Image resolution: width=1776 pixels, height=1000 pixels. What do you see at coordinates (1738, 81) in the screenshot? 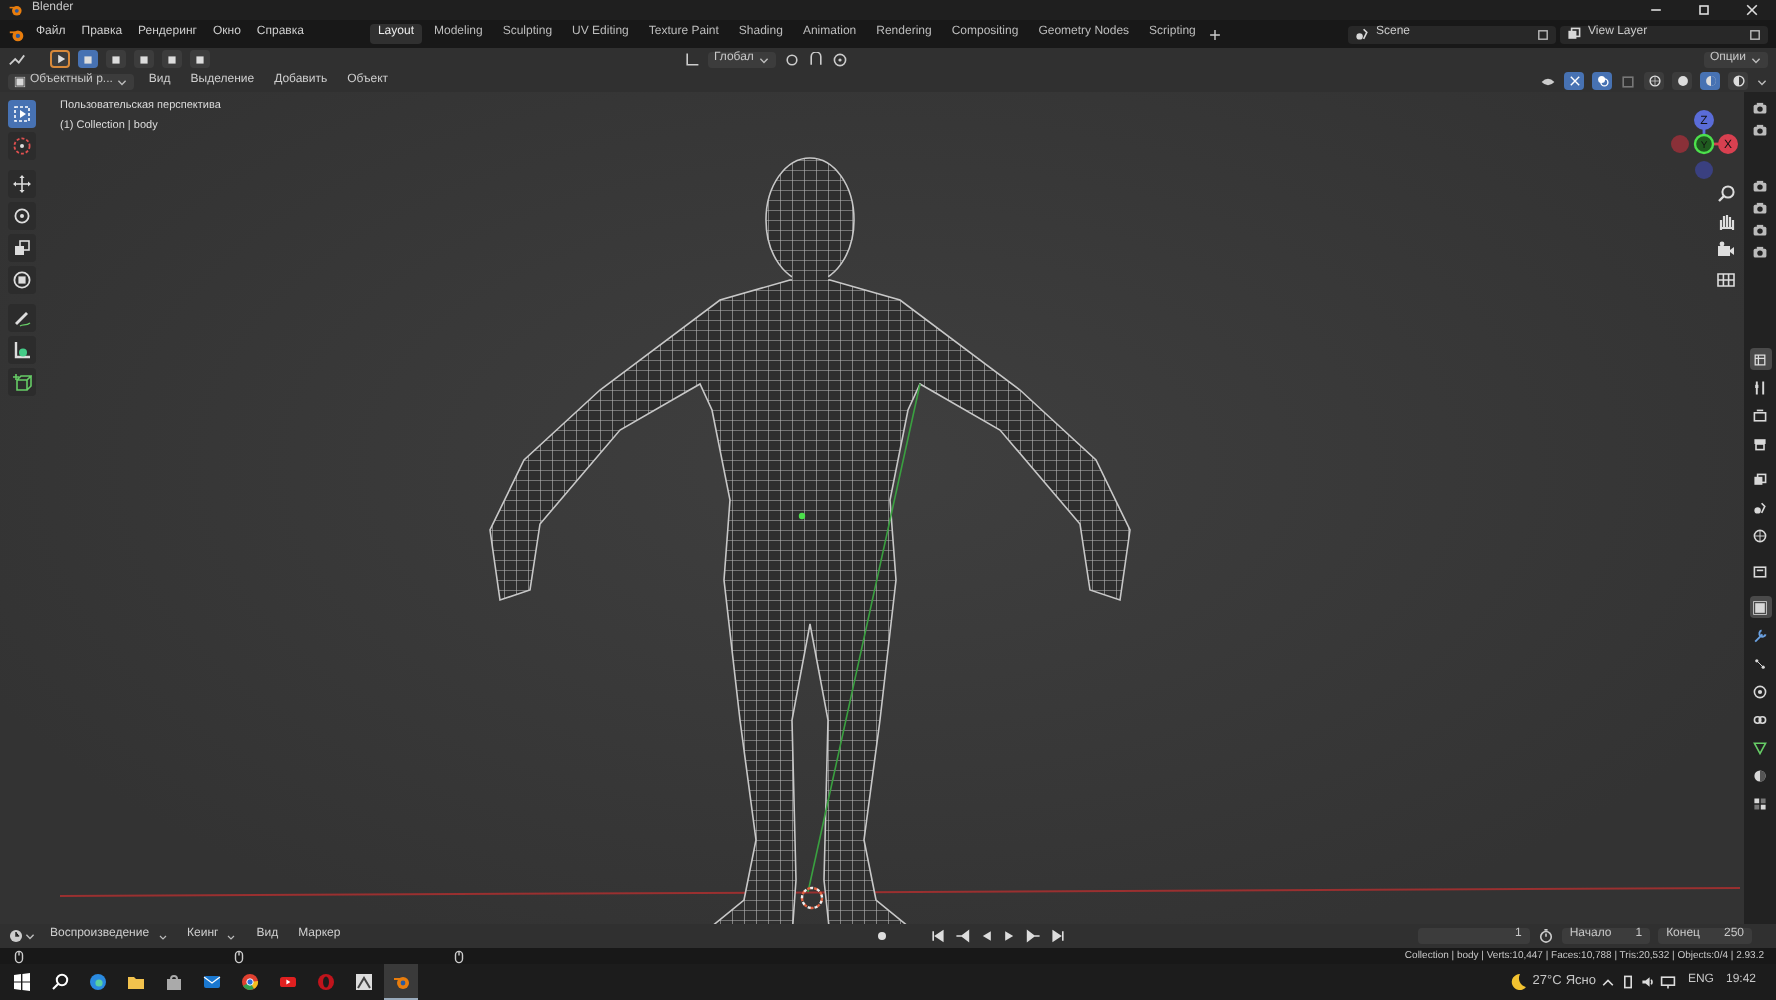
I see `rendered-shading-button` at bounding box center [1738, 81].